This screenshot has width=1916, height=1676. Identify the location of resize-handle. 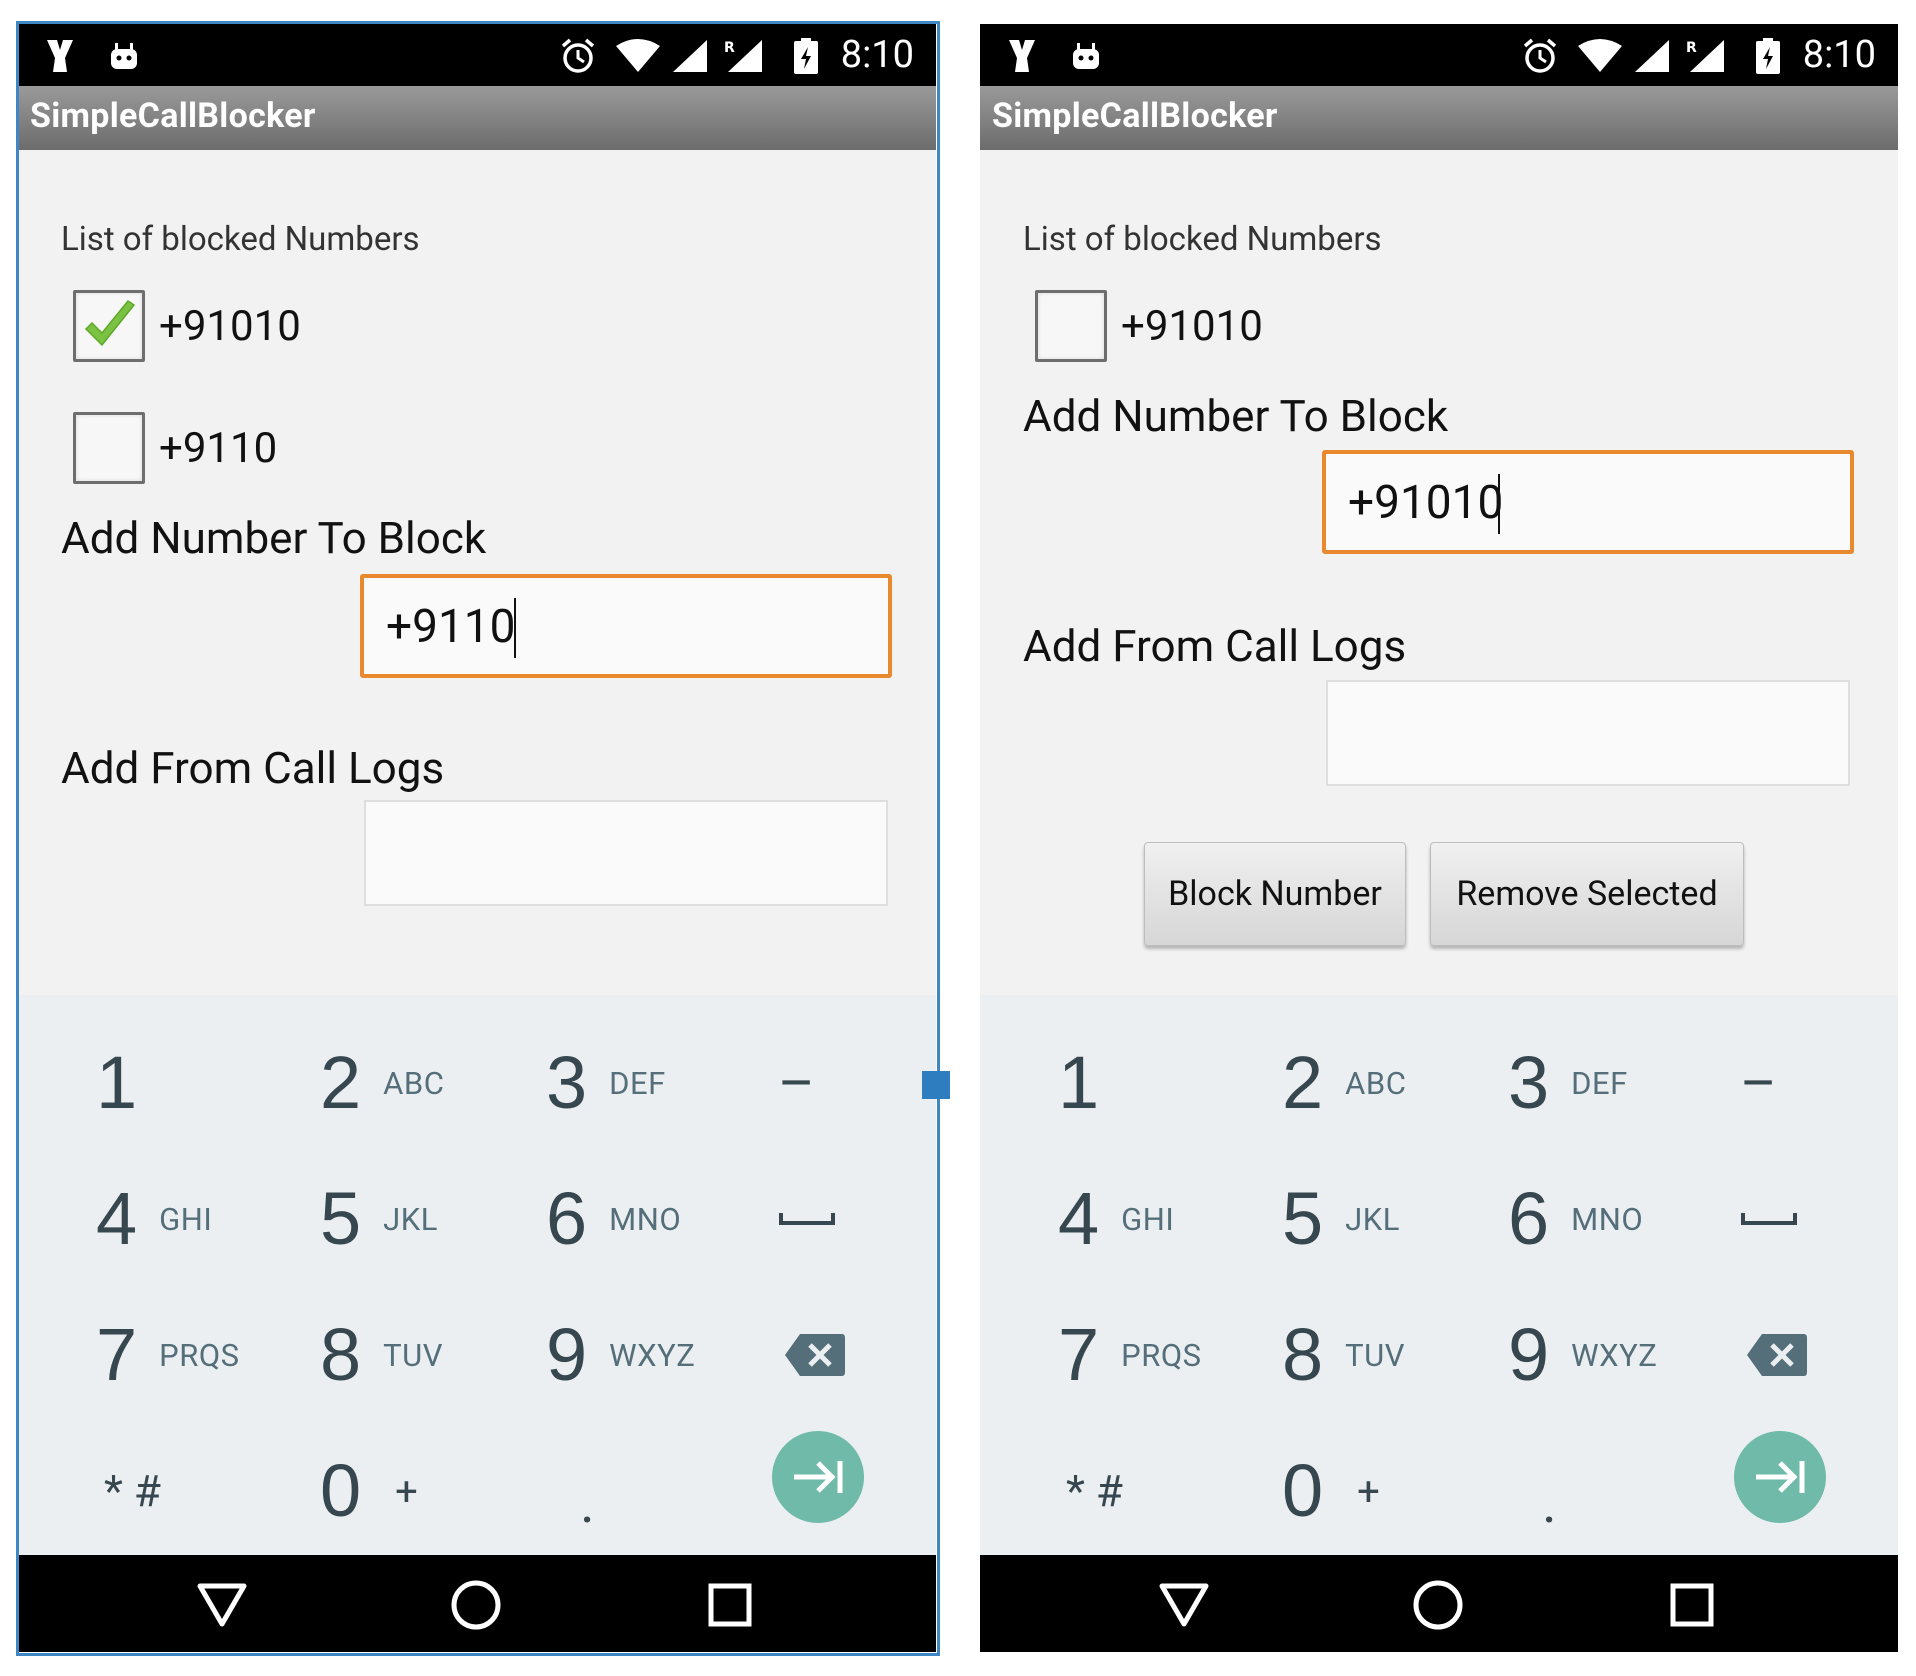
(936, 1085).